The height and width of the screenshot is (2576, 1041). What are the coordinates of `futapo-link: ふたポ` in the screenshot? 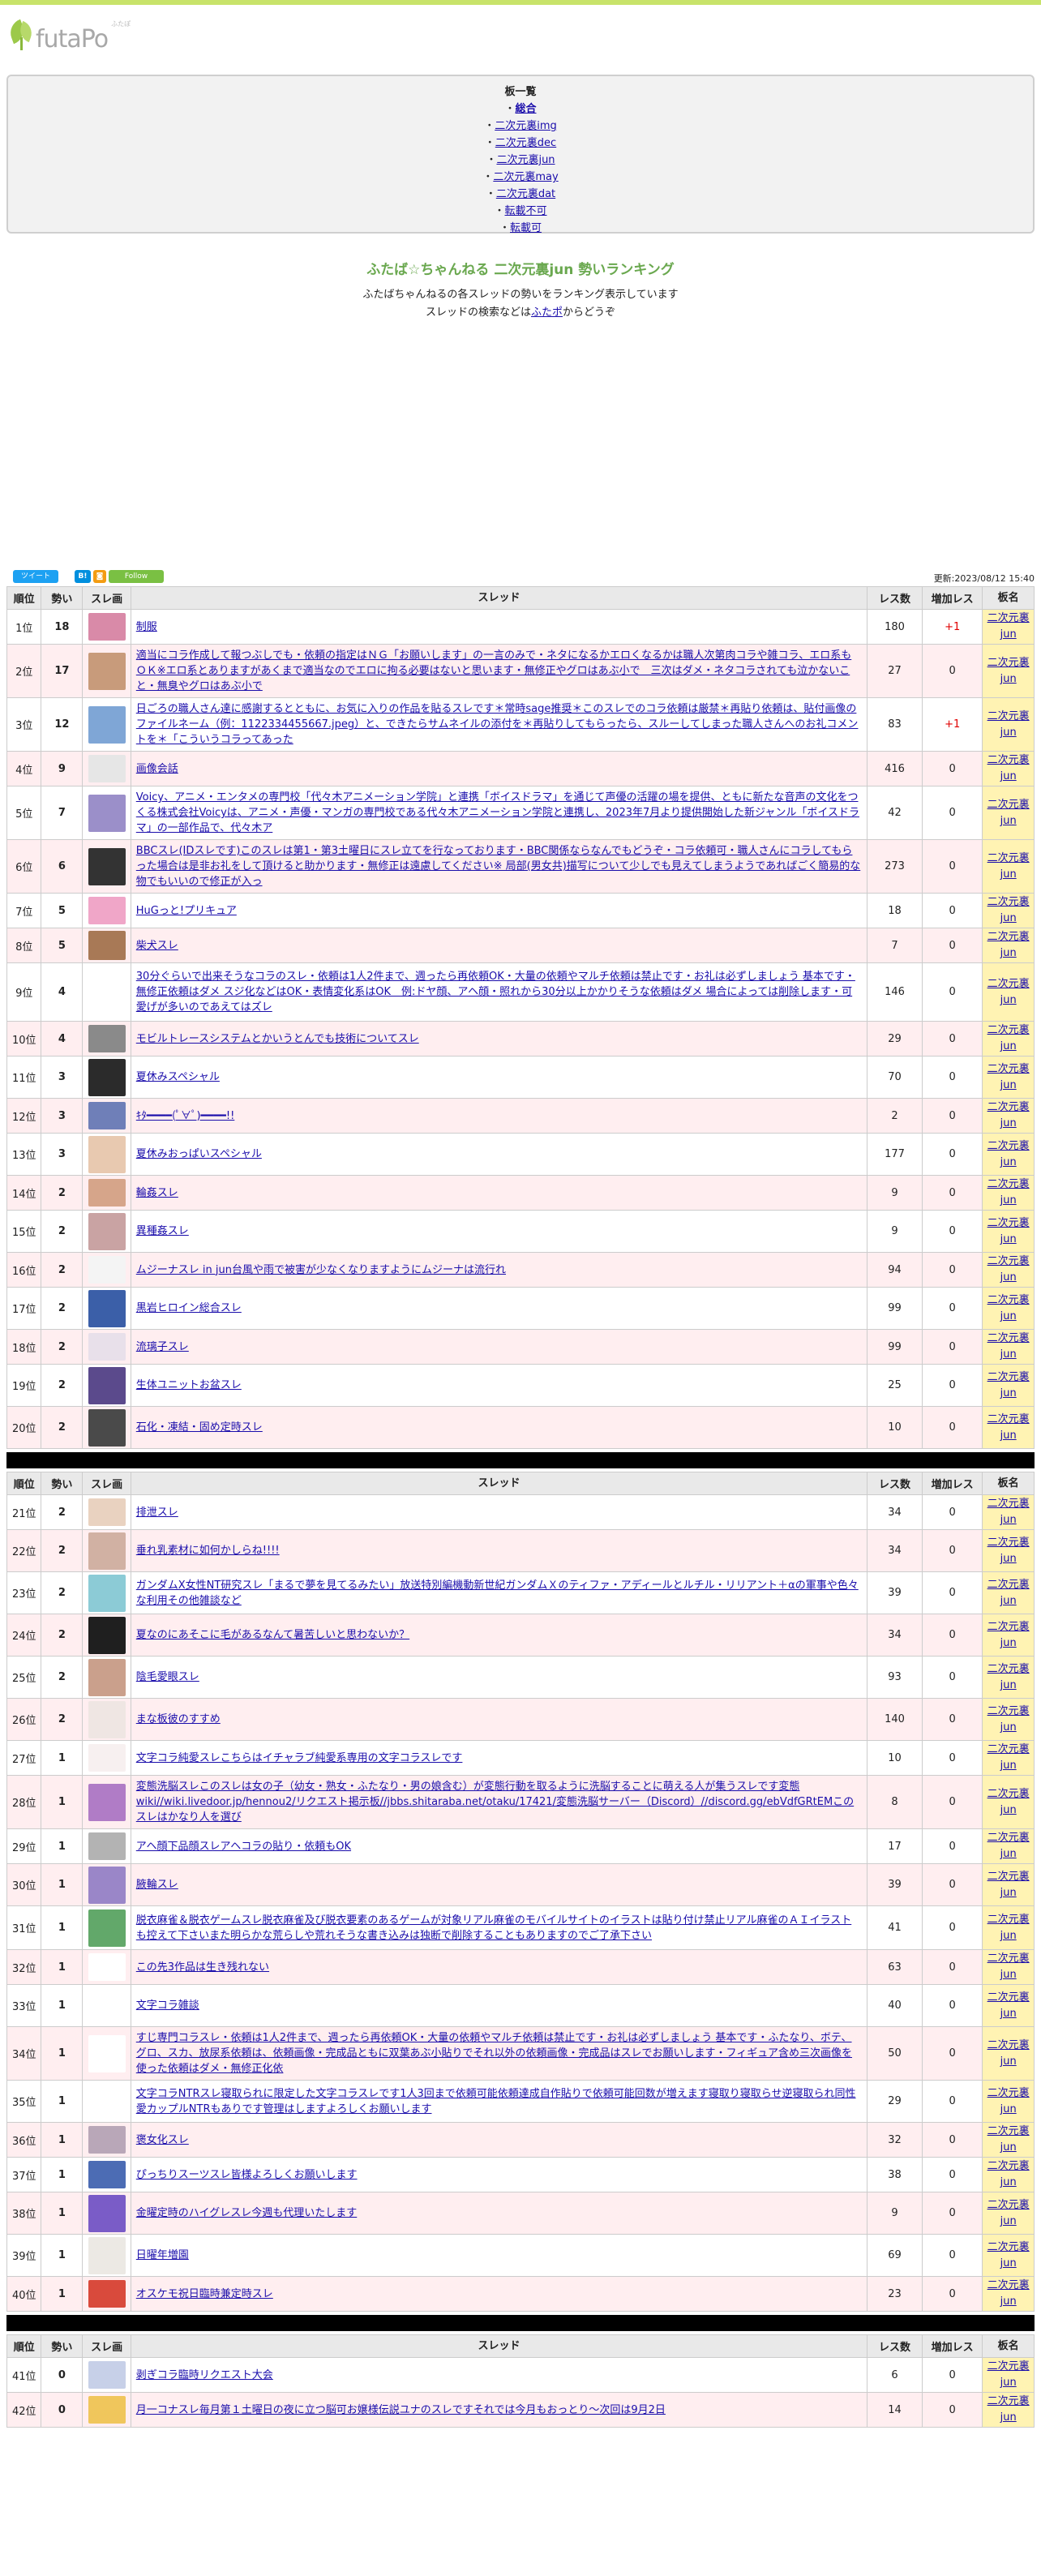 It's located at (547, 312).